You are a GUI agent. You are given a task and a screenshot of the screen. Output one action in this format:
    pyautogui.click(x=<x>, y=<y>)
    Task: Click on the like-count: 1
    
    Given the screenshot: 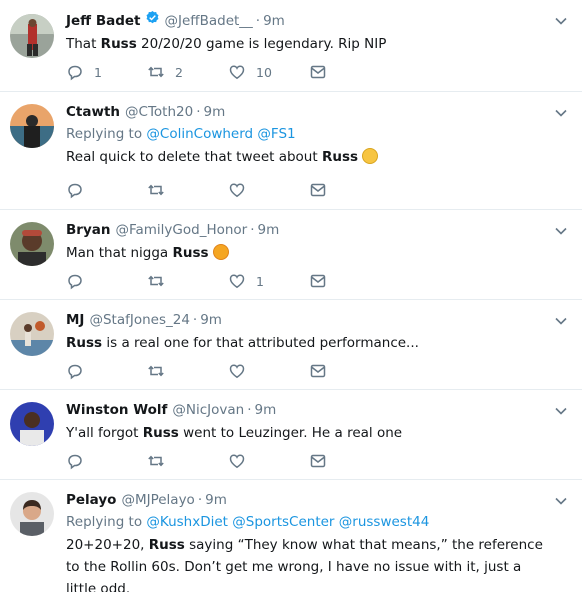 What is the action you would take?
    pyautogui.click(x=260, y=281)
    